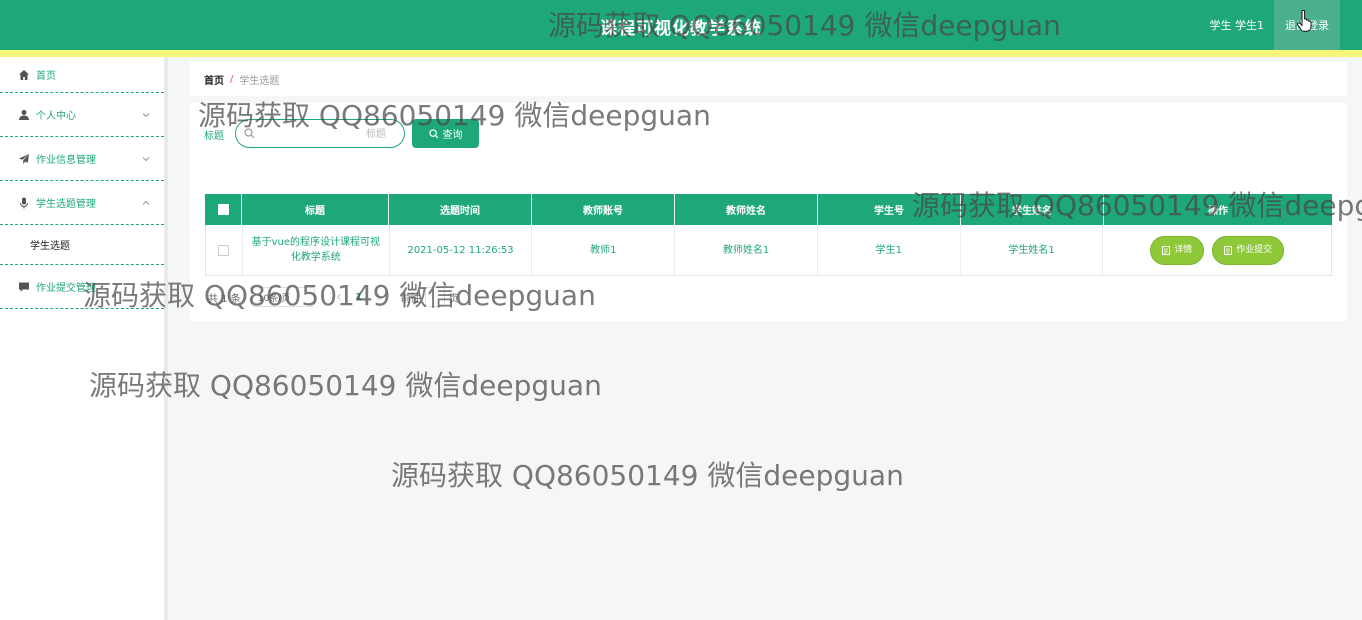 Image resolution: width=1362 pixels, height=620 pixels. I want to click on search-label: 标题, so click(214, 136).